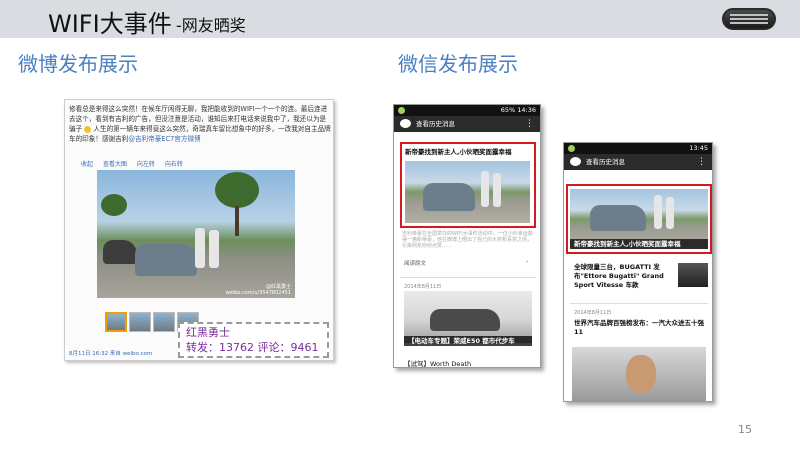  Describe the element at coordinates (467, 110) in the screenshot. I see `status-bar: 65% 14:36` at that location.